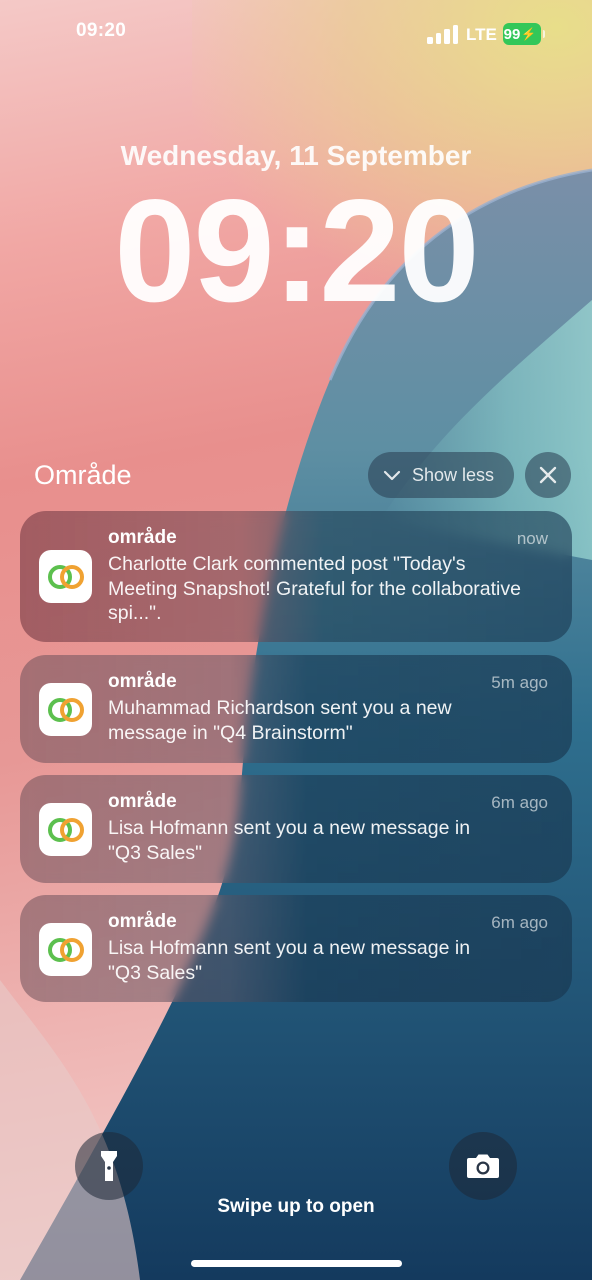 This screenshot has height=1280, width=592. I want to click on lock-date: Wednesday, 11 September, so click(296, 155).